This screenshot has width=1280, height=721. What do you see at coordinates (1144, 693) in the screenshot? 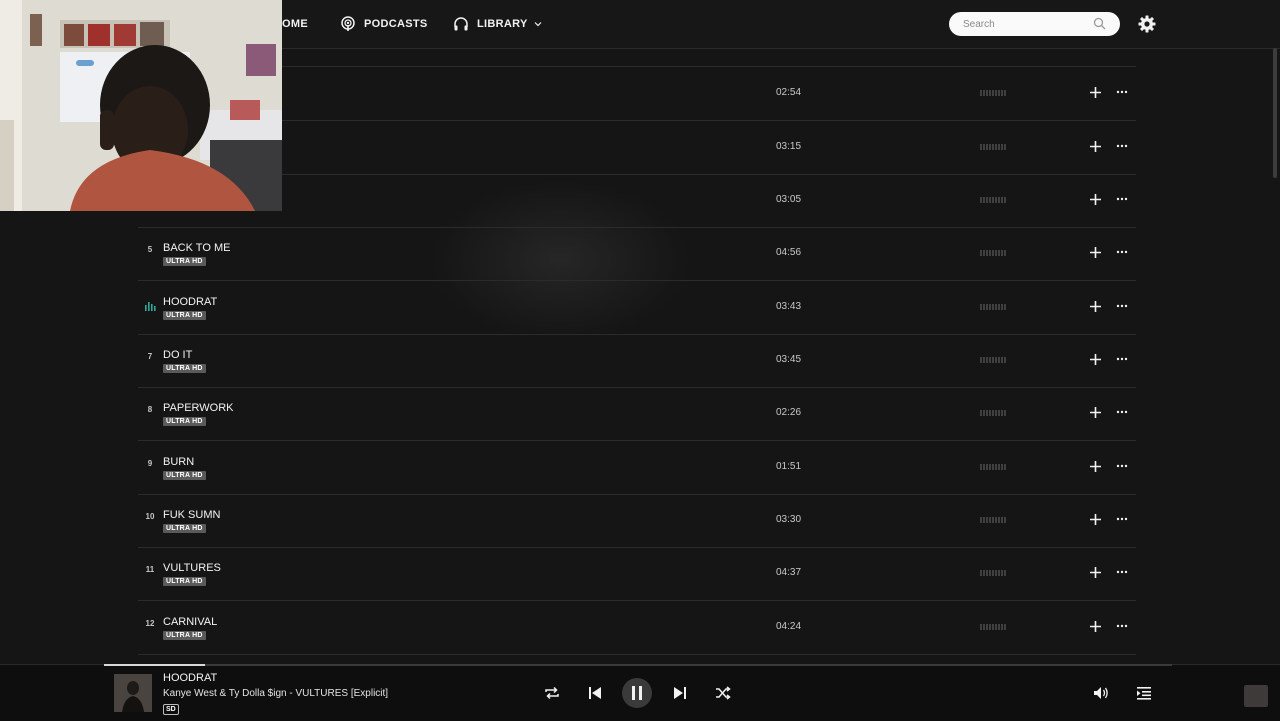
I see `queue-icon` at bounding box center [1144, 693].